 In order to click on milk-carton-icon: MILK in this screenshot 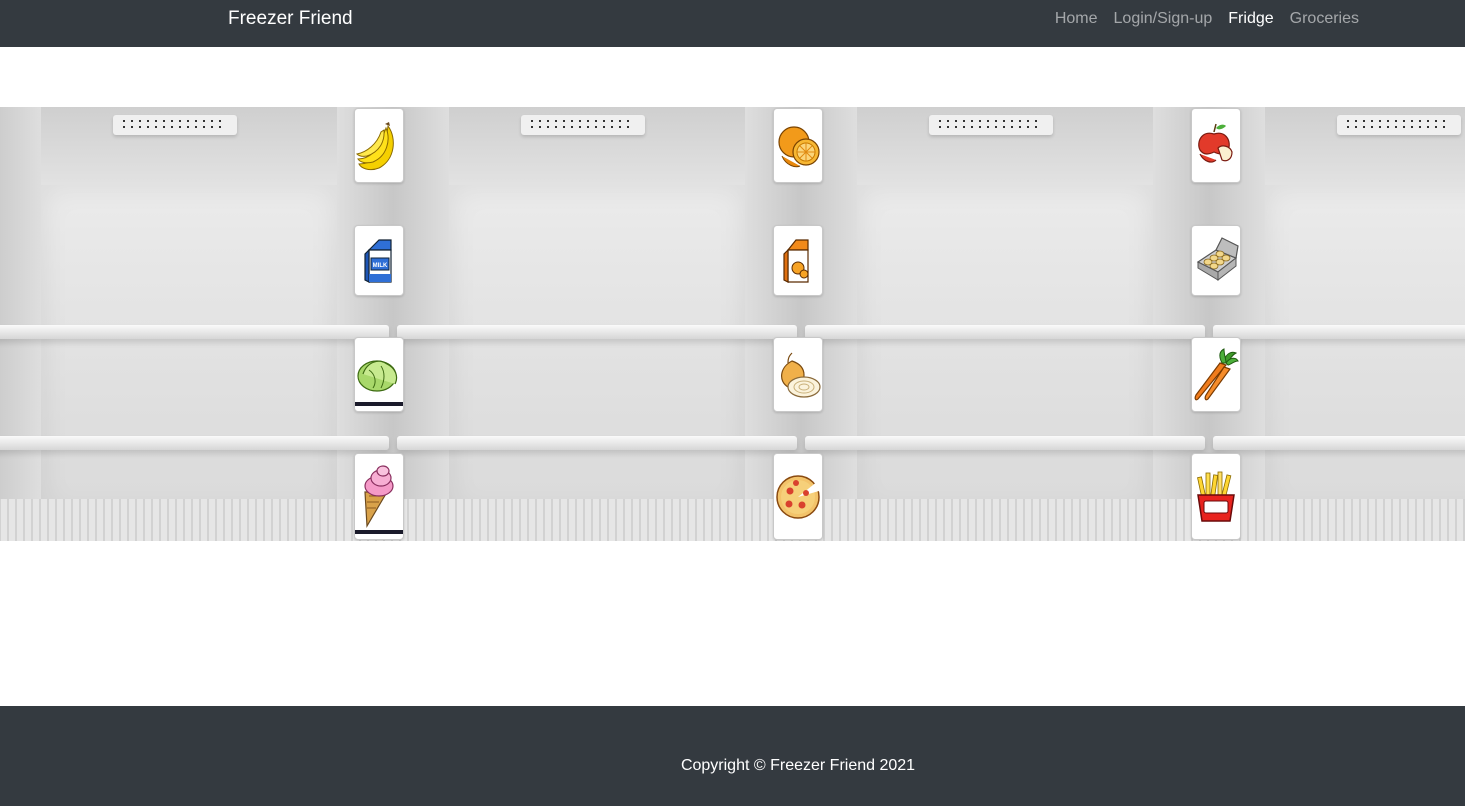, I will do `click(378, 260)`.